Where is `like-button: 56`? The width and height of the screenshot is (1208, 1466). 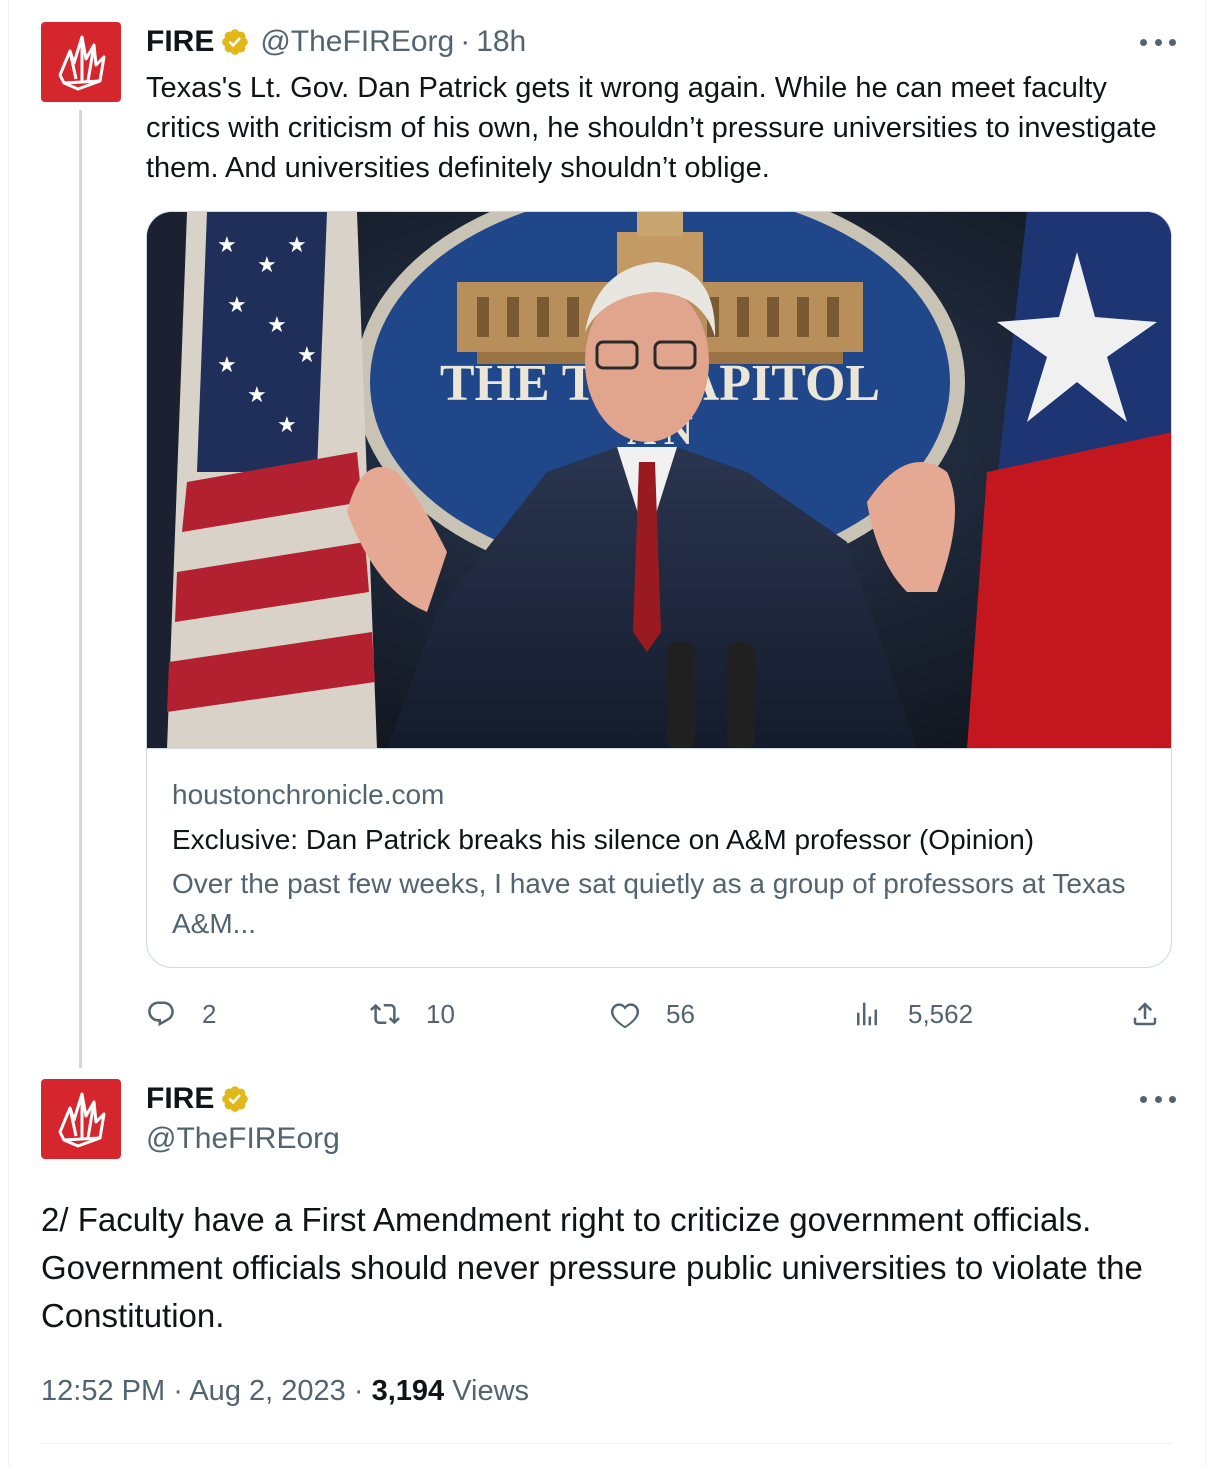 like-button: 56 is located at coordinates (652, 1014).